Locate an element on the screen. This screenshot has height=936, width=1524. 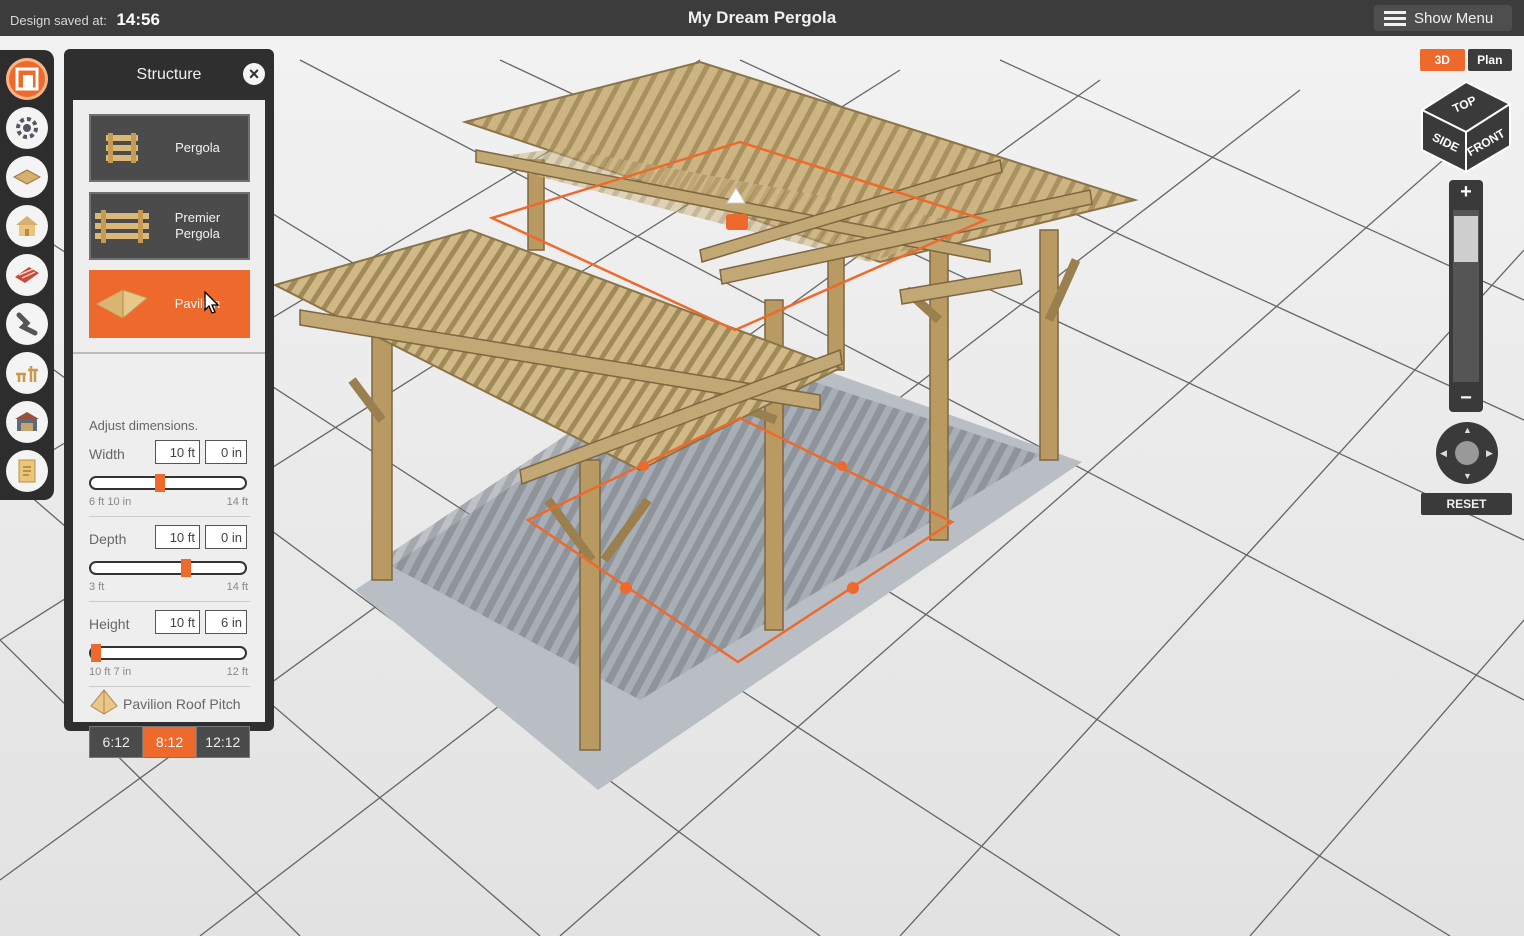
zoom-out-button: − is located at coordinates (1466, 399).